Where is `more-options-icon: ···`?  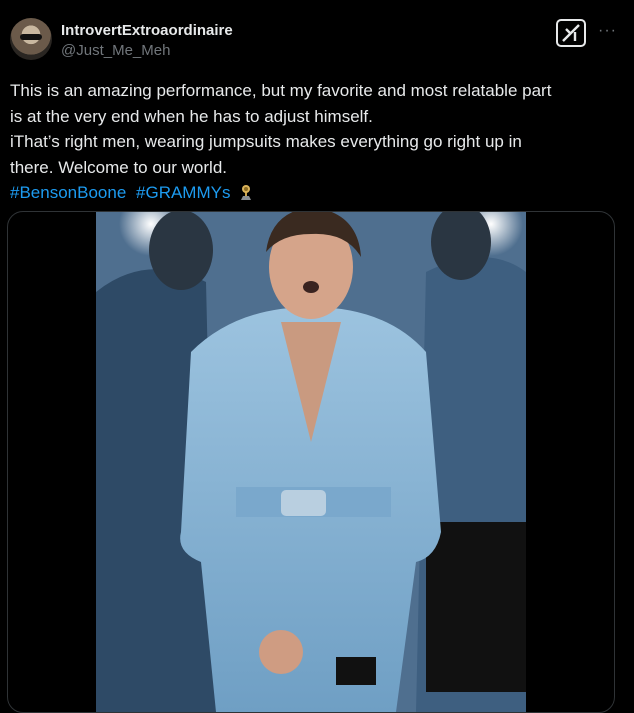
more-options-icon: ··· is located at coordinates (607, 31).